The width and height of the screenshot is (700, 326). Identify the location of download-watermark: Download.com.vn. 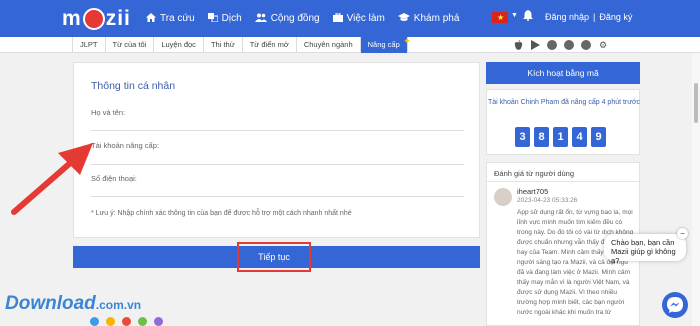
(73, 304).